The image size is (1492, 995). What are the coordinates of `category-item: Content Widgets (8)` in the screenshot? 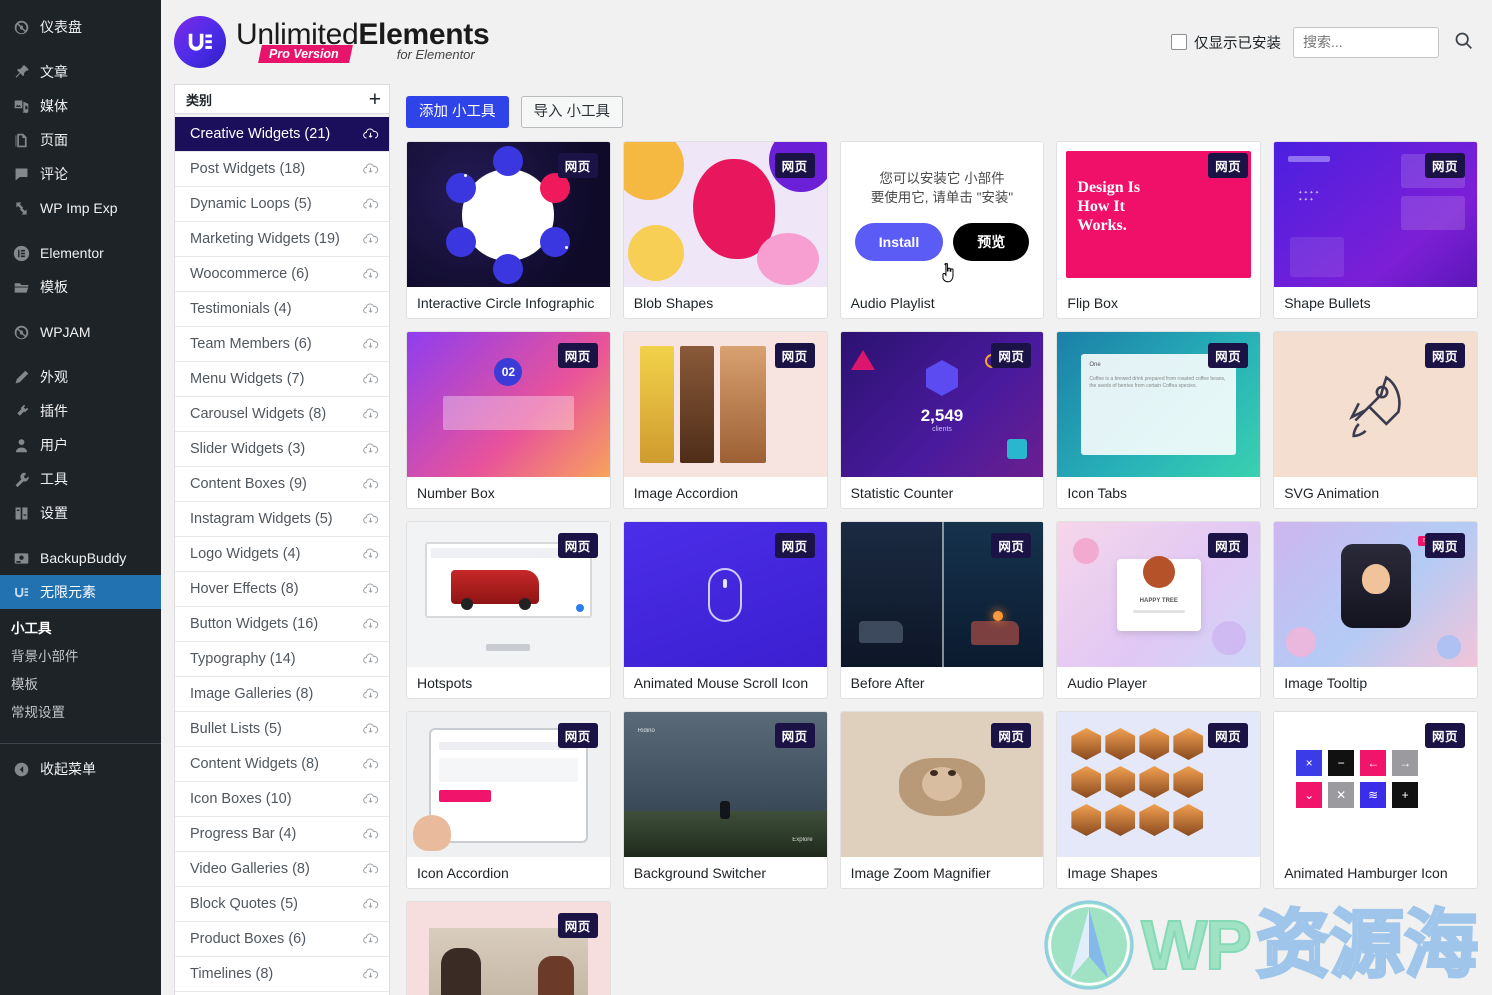 It's located at (282, 764).